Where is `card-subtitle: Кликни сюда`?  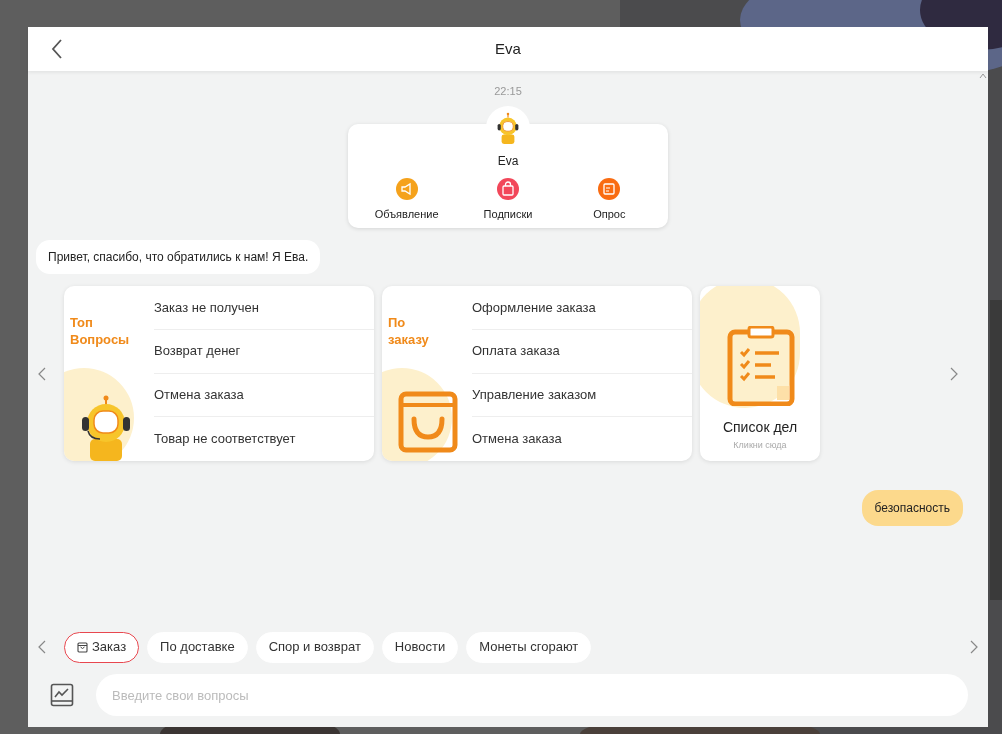 card-subtitle: Кликни сюда is located at coordinates (760, 445).